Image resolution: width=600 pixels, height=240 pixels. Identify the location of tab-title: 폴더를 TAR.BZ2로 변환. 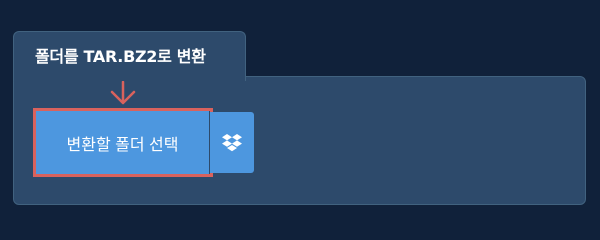
(120, 56).